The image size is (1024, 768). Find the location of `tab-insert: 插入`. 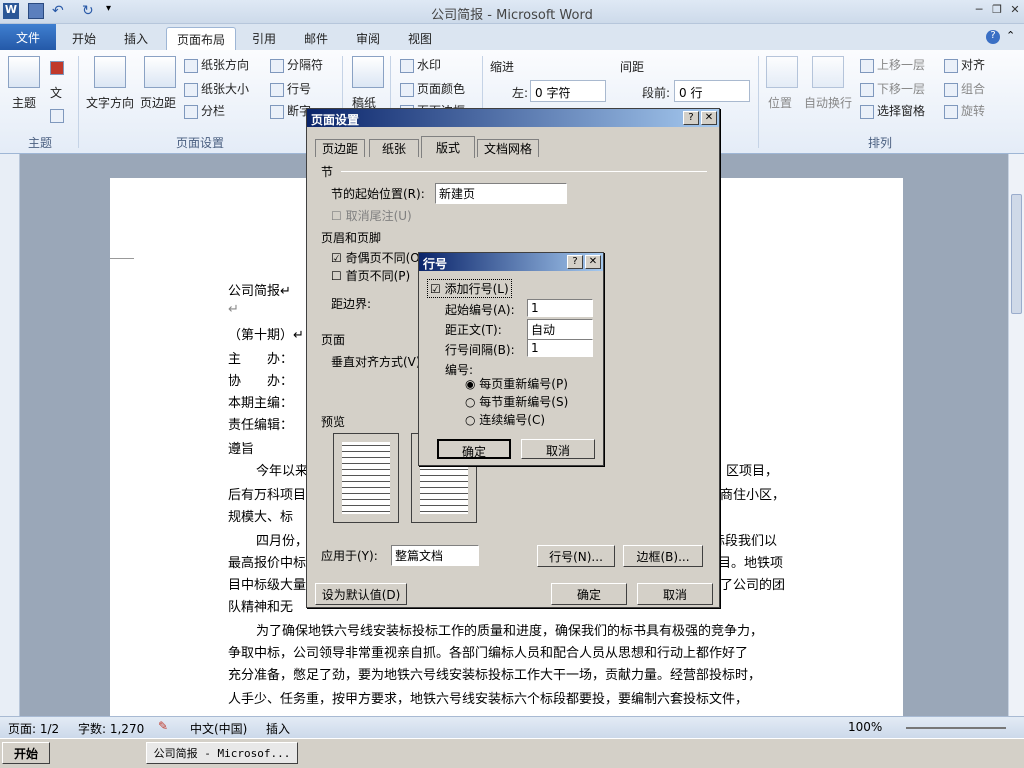

tab-insert: 插入 is located at coordinates (136, 38).